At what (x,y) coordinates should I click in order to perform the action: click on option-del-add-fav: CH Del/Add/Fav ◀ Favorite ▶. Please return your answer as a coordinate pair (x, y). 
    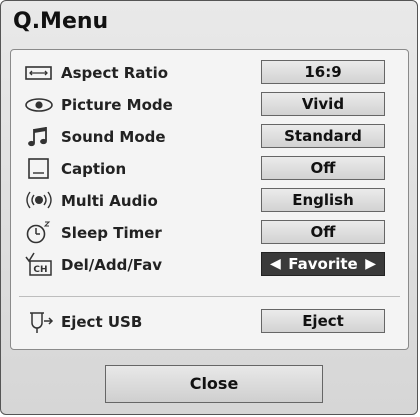
    Looking at the image, I should click on (209, 265).